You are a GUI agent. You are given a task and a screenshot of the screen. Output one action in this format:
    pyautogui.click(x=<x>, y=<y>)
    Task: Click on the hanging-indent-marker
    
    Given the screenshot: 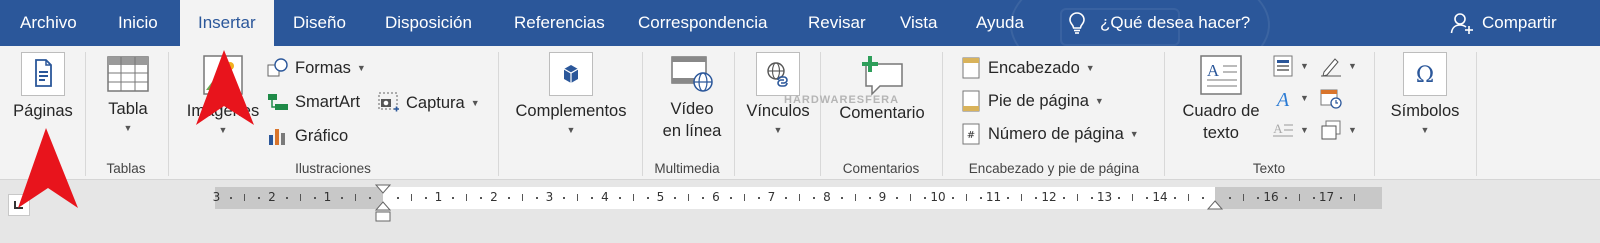 What is the action you would take?
    pyautogui.click(x=383, y=212)
    